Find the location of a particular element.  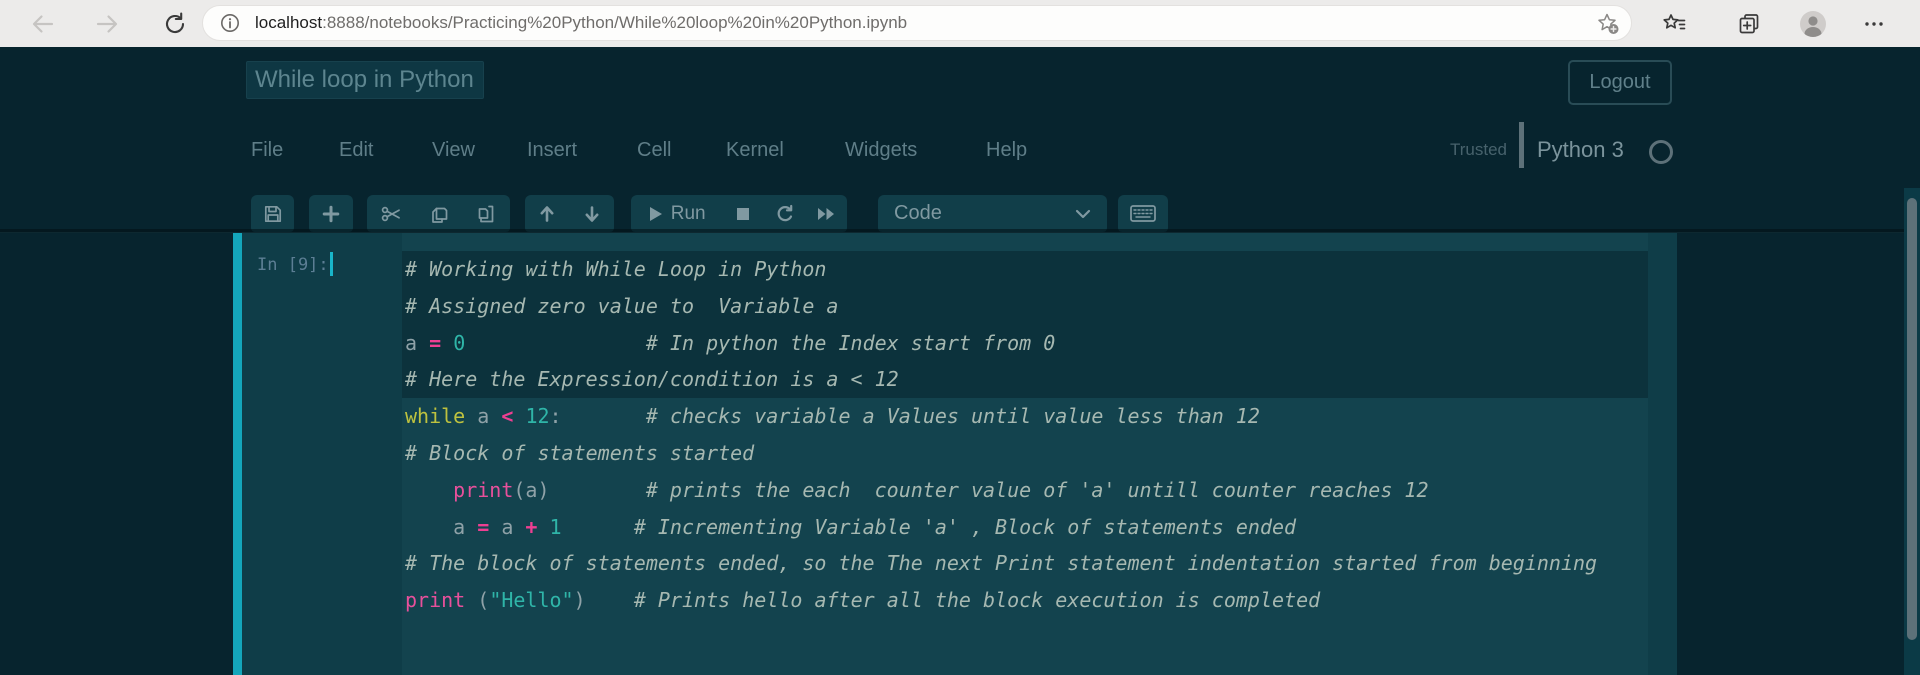

copy-button is located at coordinates (439, 213).